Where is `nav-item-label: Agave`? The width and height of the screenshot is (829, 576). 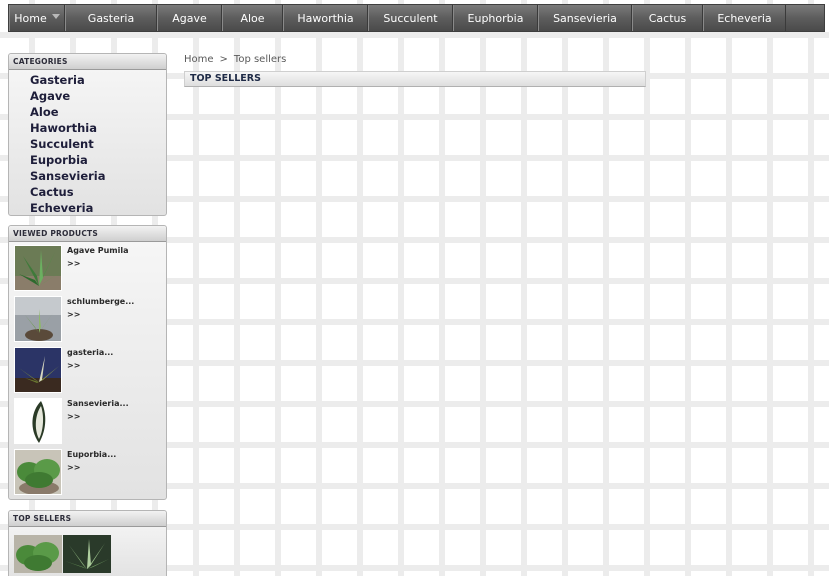
nav-item-label: Agave is located at coordinates (189, 18).